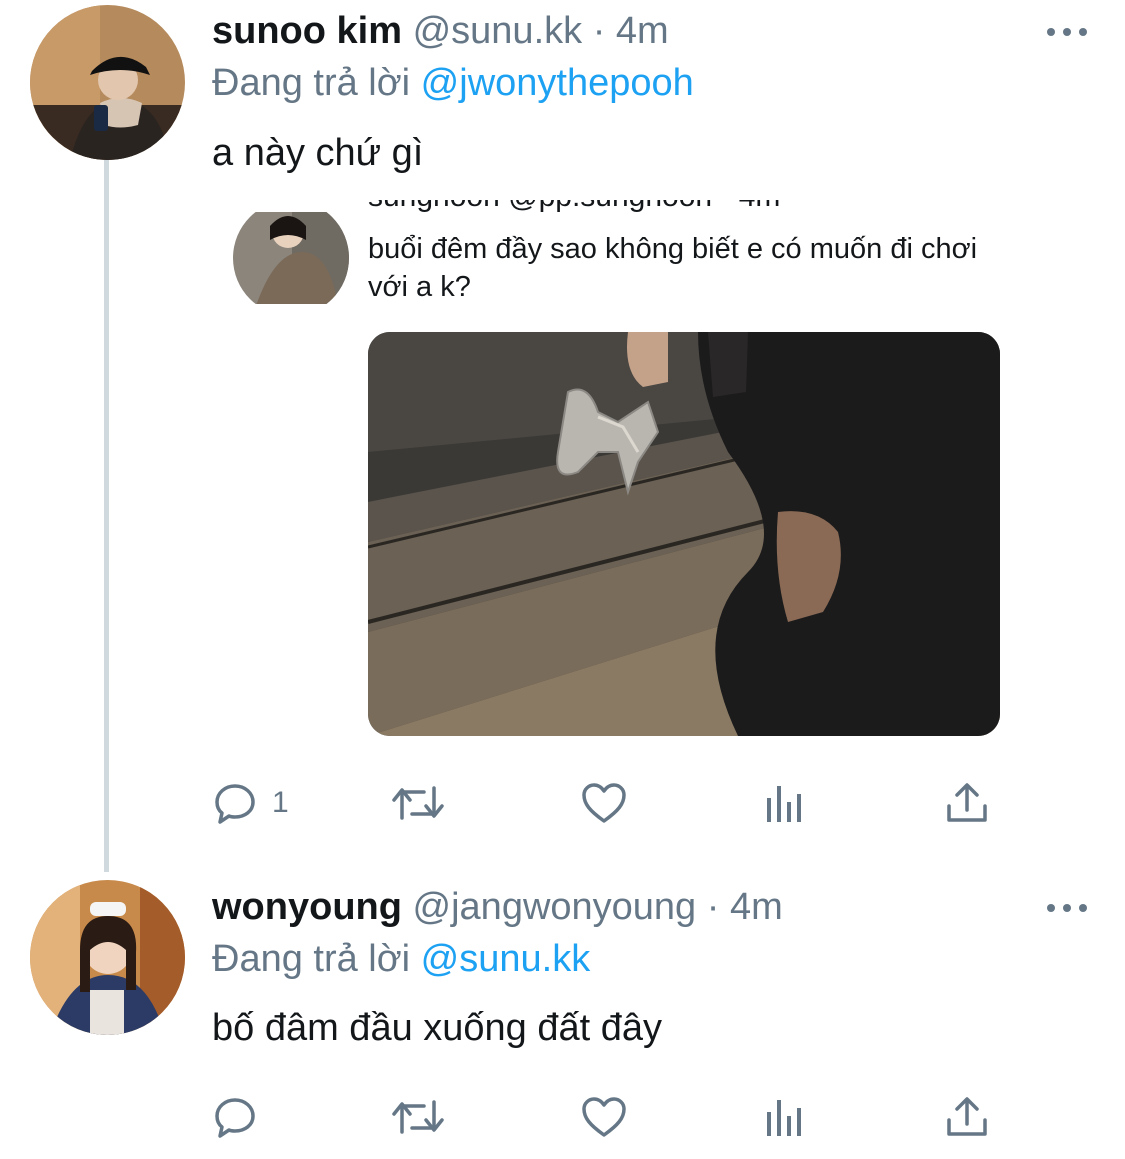 The width and height of the screenshot is (1125, 1159). I want to click on reply-button, so click(242, 1117).